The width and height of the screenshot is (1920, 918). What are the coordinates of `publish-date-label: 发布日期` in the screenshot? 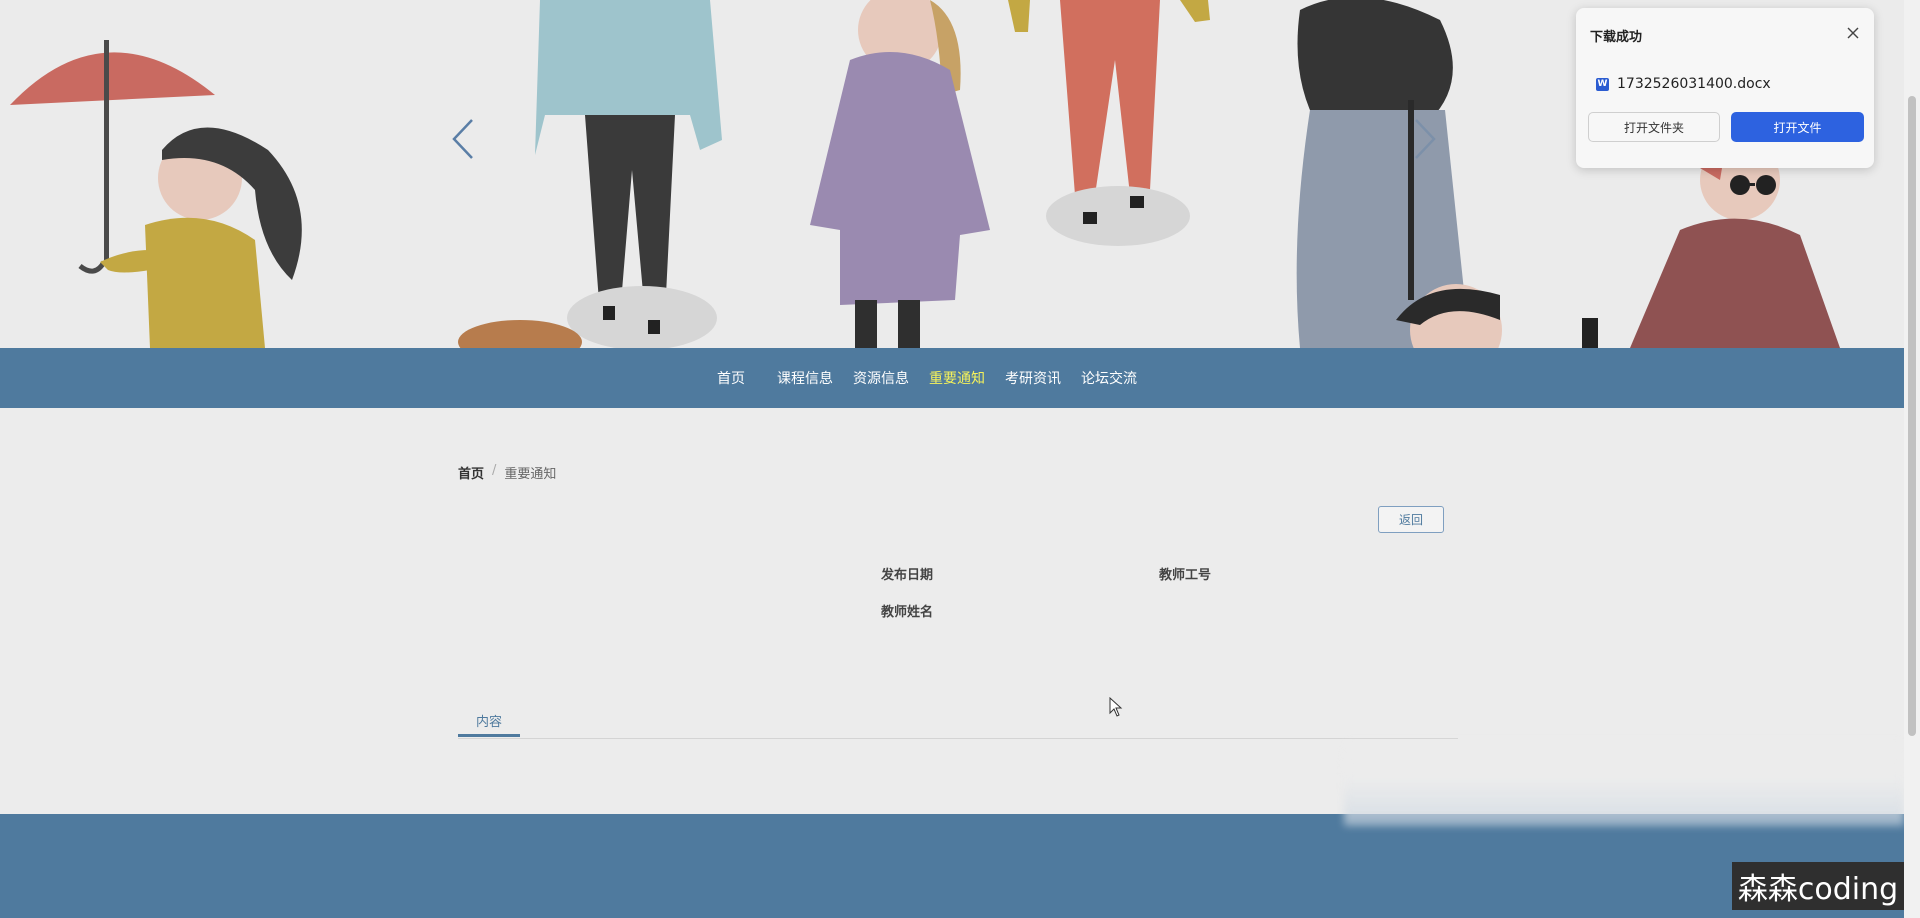 It's located at (907, 575).